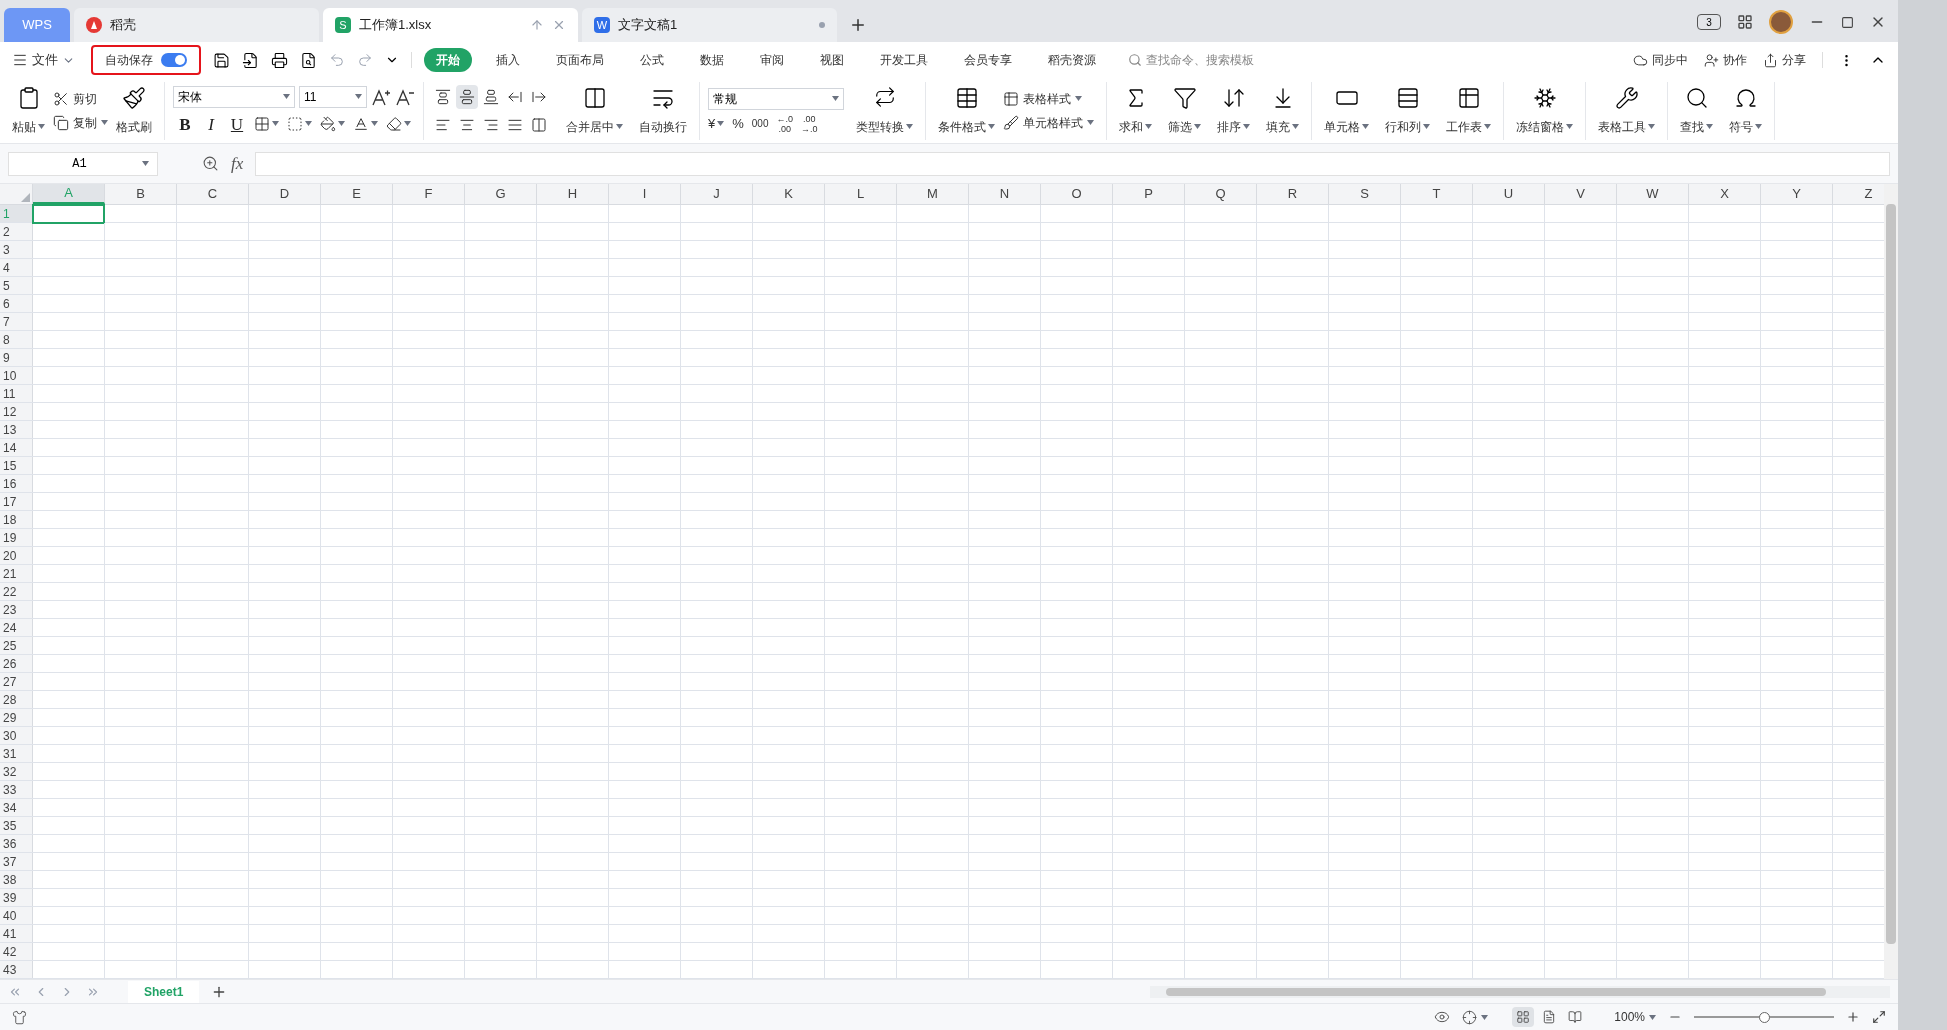 Image resolution: width=1947 pixels, height=1030 pixels. Describe the element at coordinates (1442, 1017) in the screenshot. I see `eye-protection-icon` at that location.